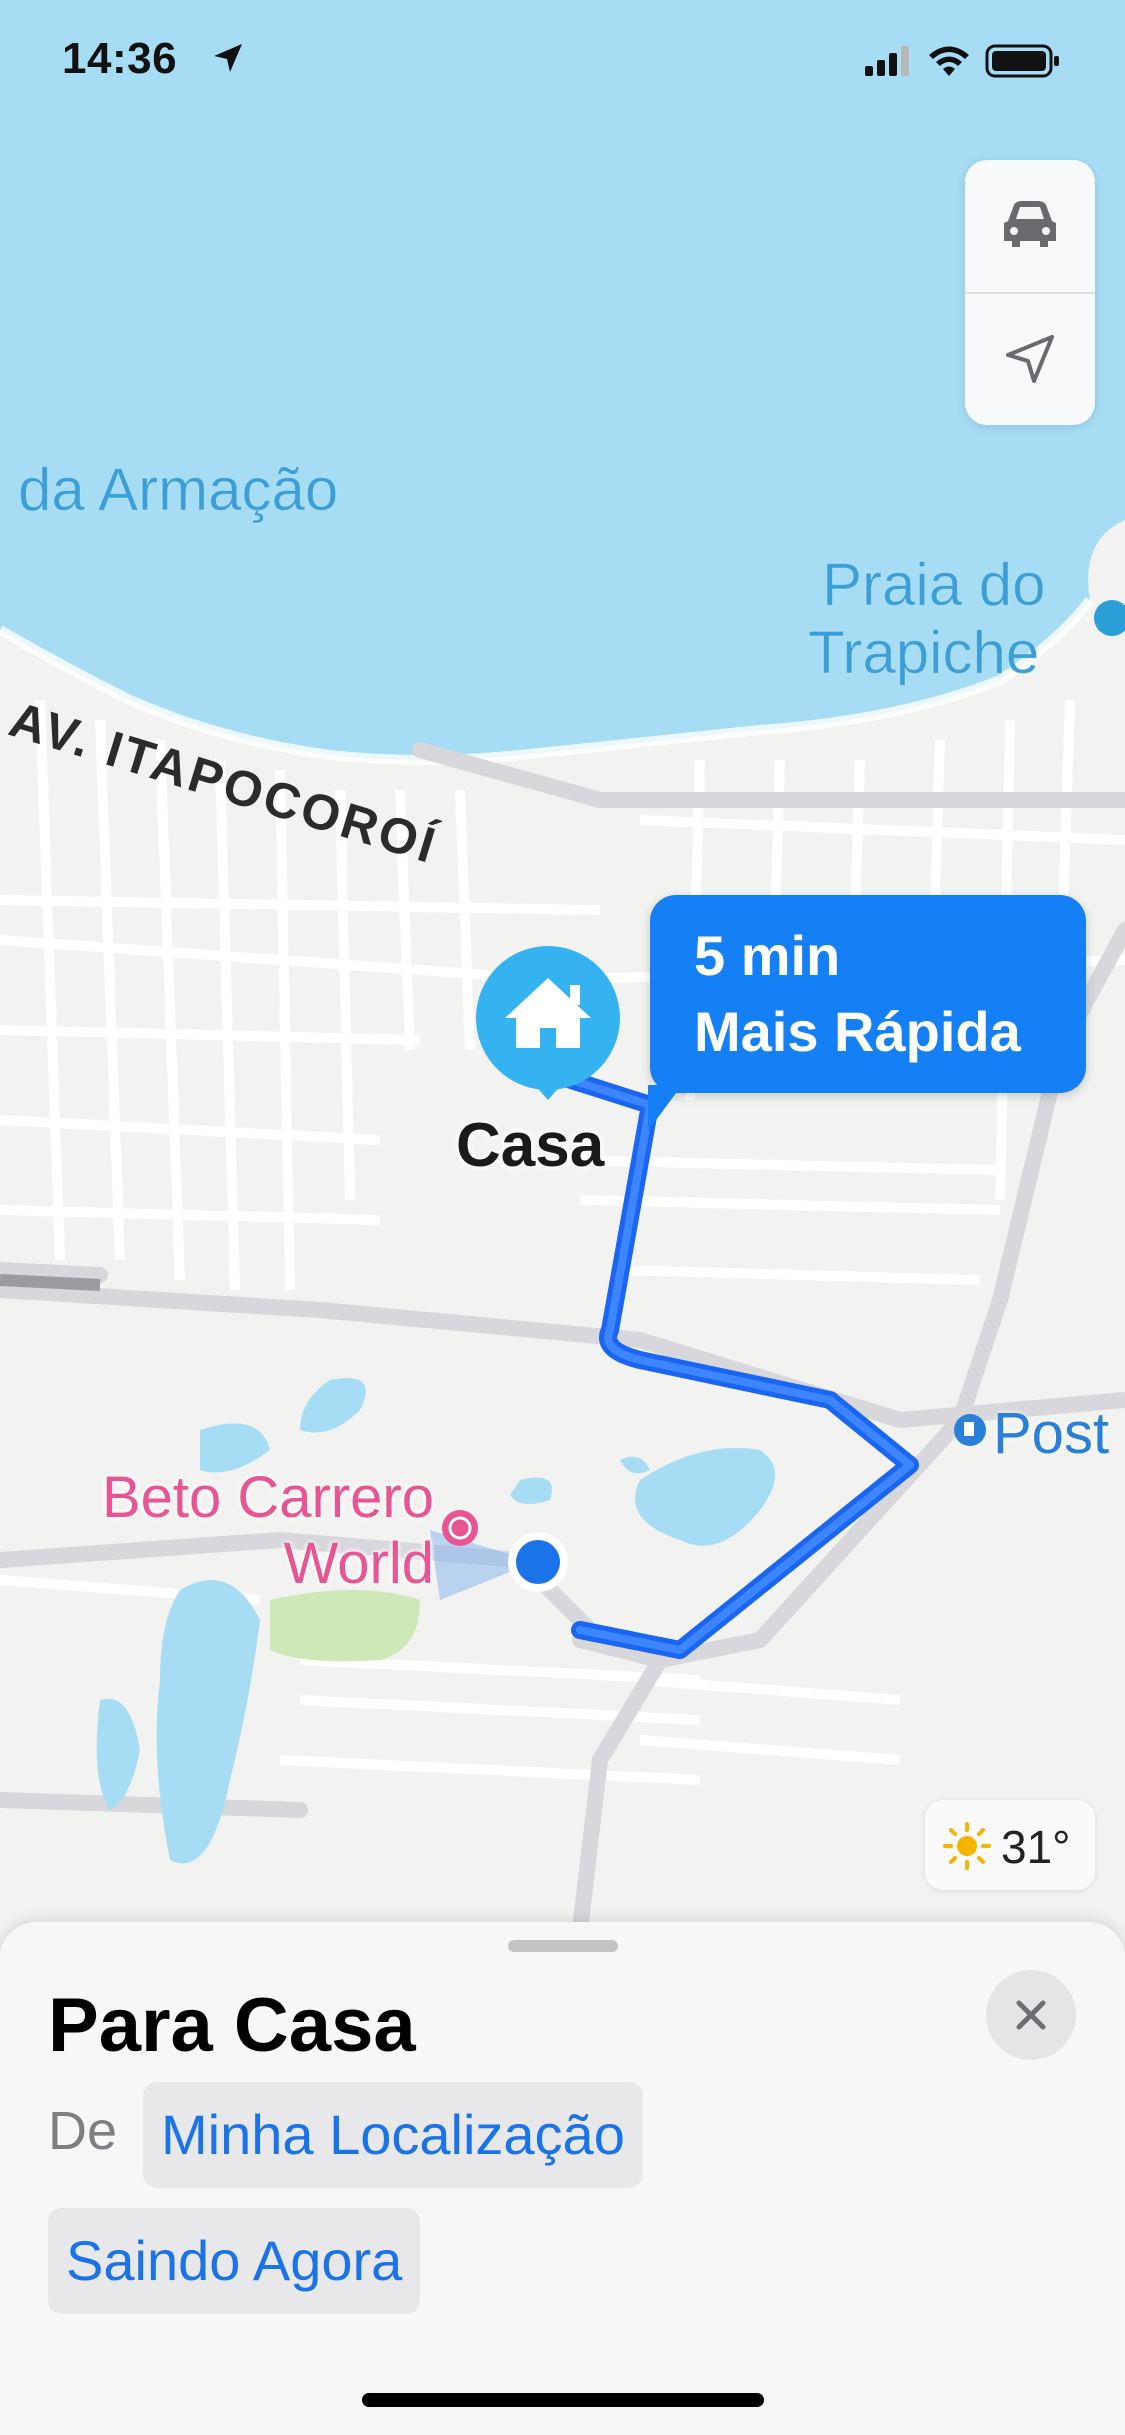 The width and height of the screenshot is (1125, 2435). I want to click on cellular-signal-icon, so click(887, 61).